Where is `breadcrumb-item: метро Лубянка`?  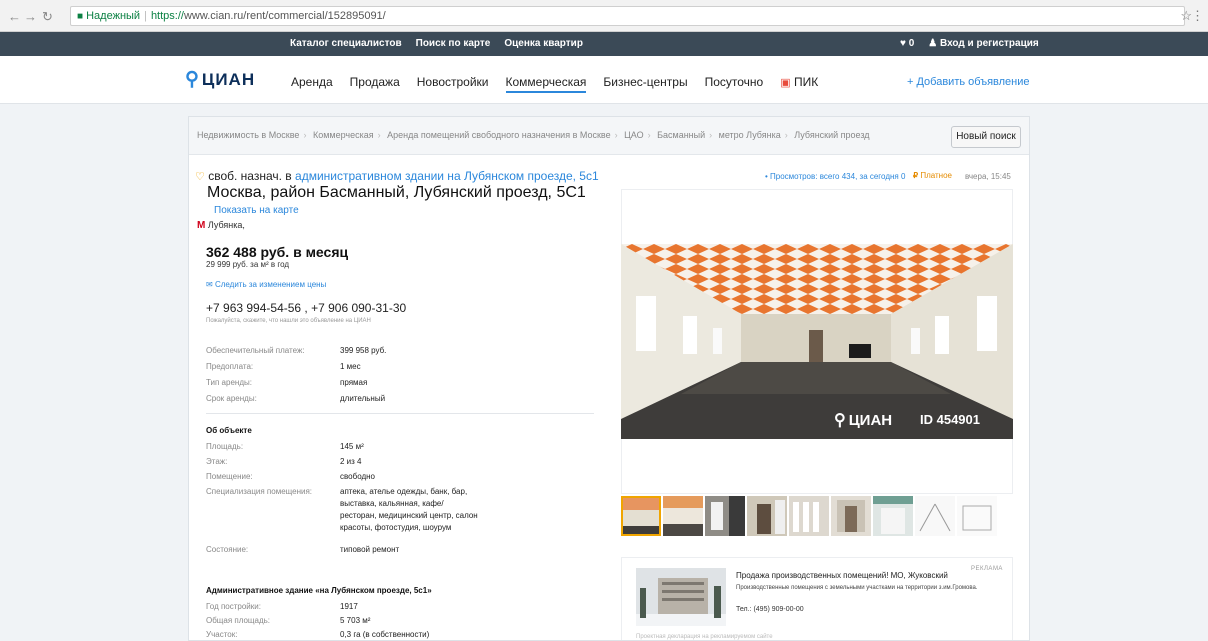 breadcrumb-item: метро Лубянка is located at coordinates (750, 135).